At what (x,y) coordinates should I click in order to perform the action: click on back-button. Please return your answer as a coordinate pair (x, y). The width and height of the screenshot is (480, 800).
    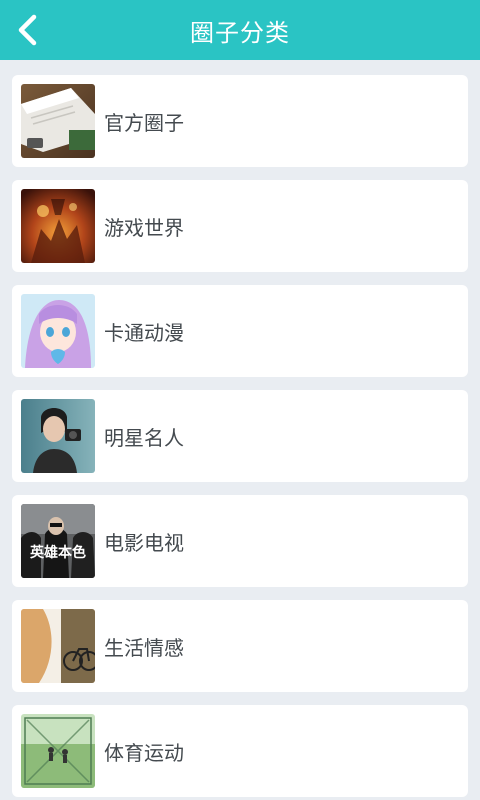
    Looking at the image, I should click on (27, 30).